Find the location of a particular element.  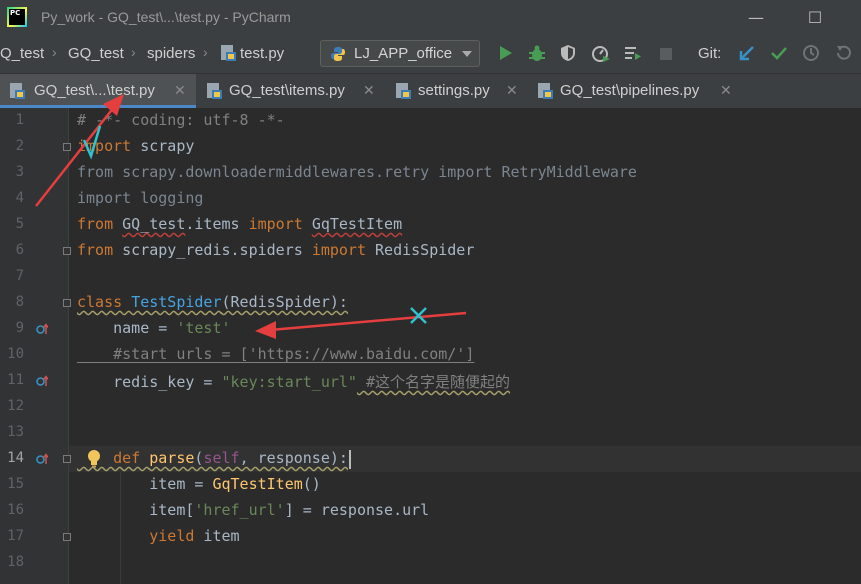

identifier: logging is located at coordinates (167, 198).